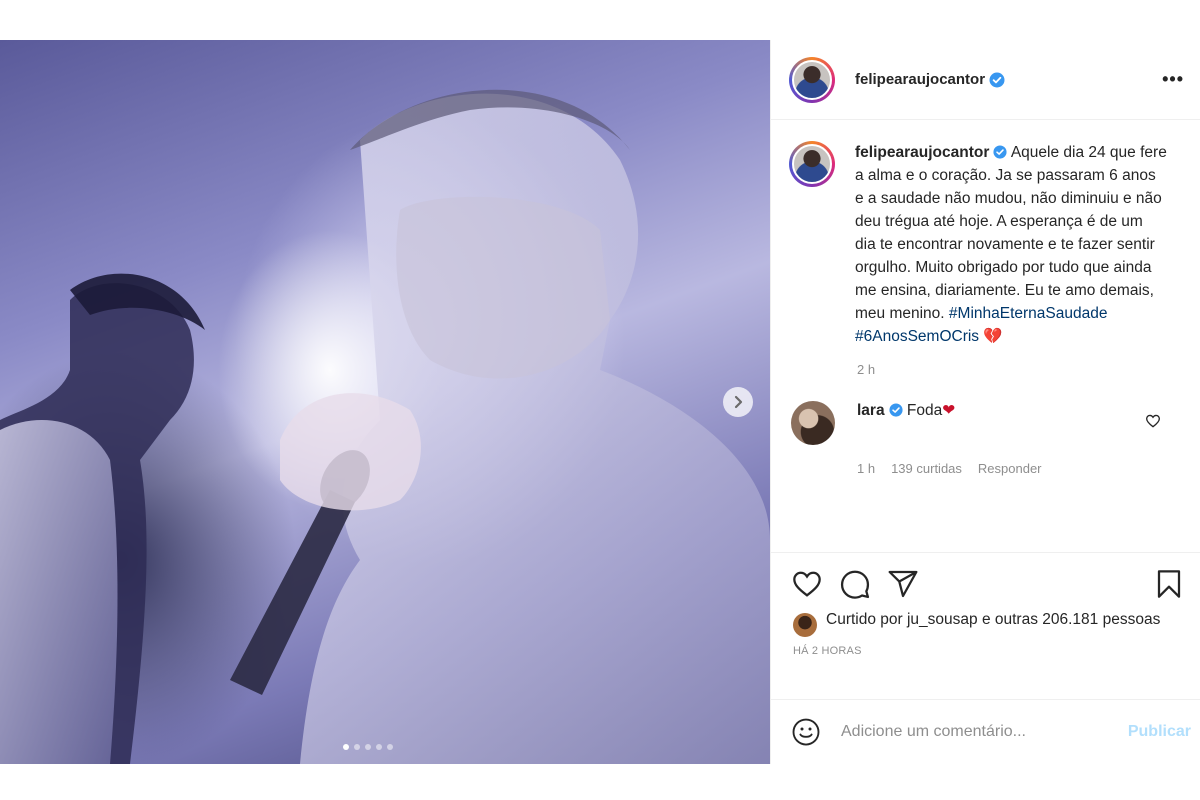  I want to click on paper-plane-icon, so click(903, 584).